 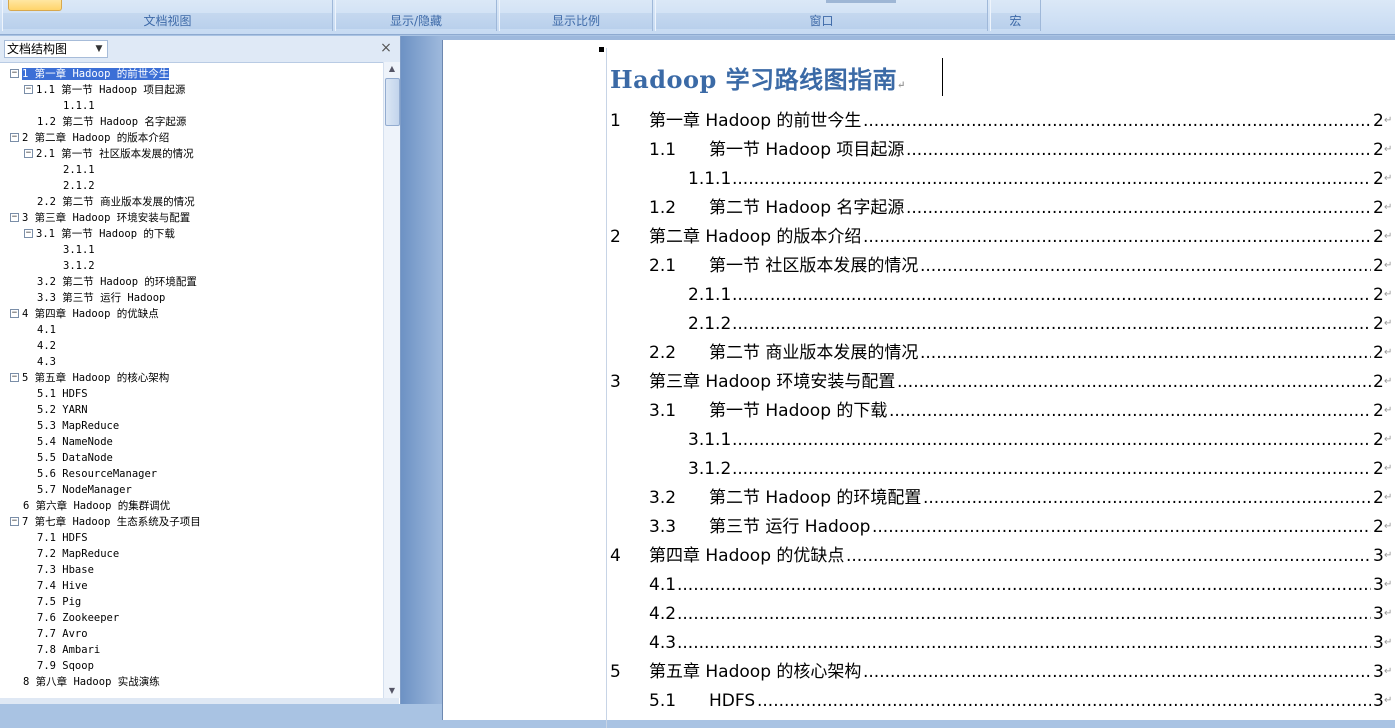 What do you see at coordinates (710, 179) in the screenshot?
I see `toc-number: 1.1.1` at bounding box center [710, 179].